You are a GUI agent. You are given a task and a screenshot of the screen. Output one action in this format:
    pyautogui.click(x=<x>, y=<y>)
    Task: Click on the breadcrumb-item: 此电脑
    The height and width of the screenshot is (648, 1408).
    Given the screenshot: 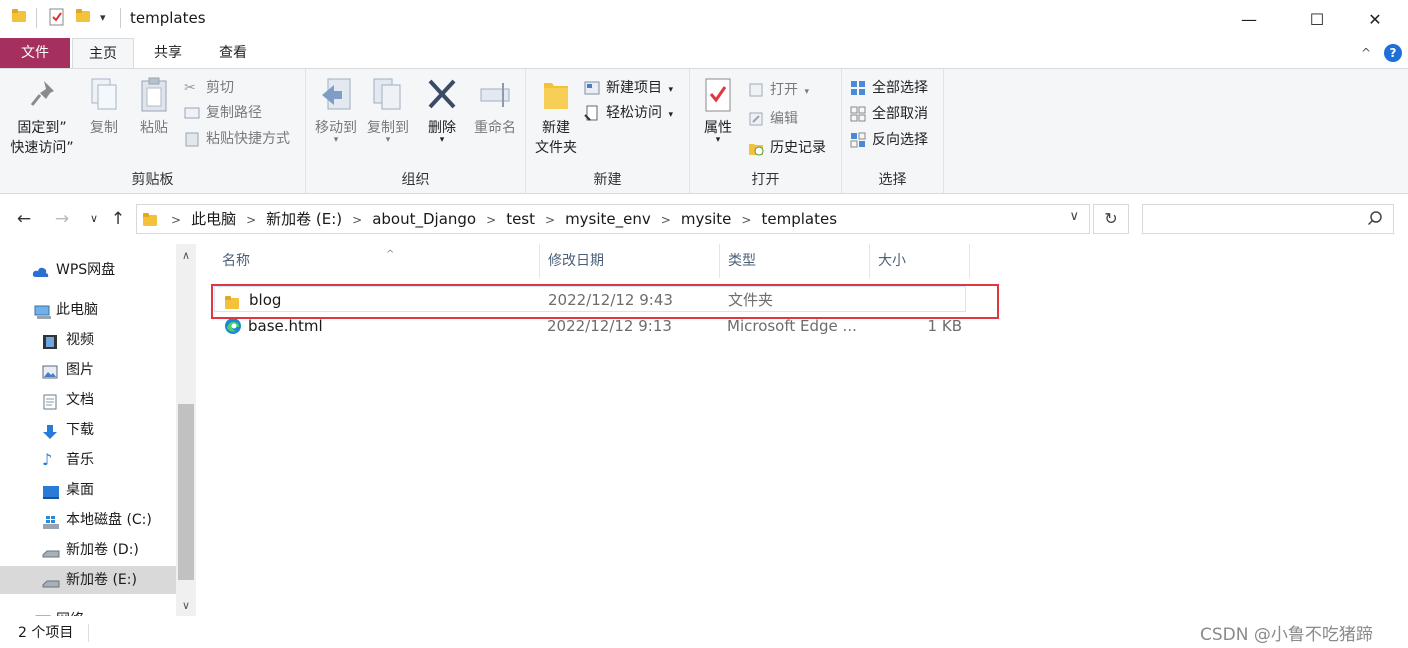 What is the action you would take?
    pyautogui.click(x=213, y=219)
    